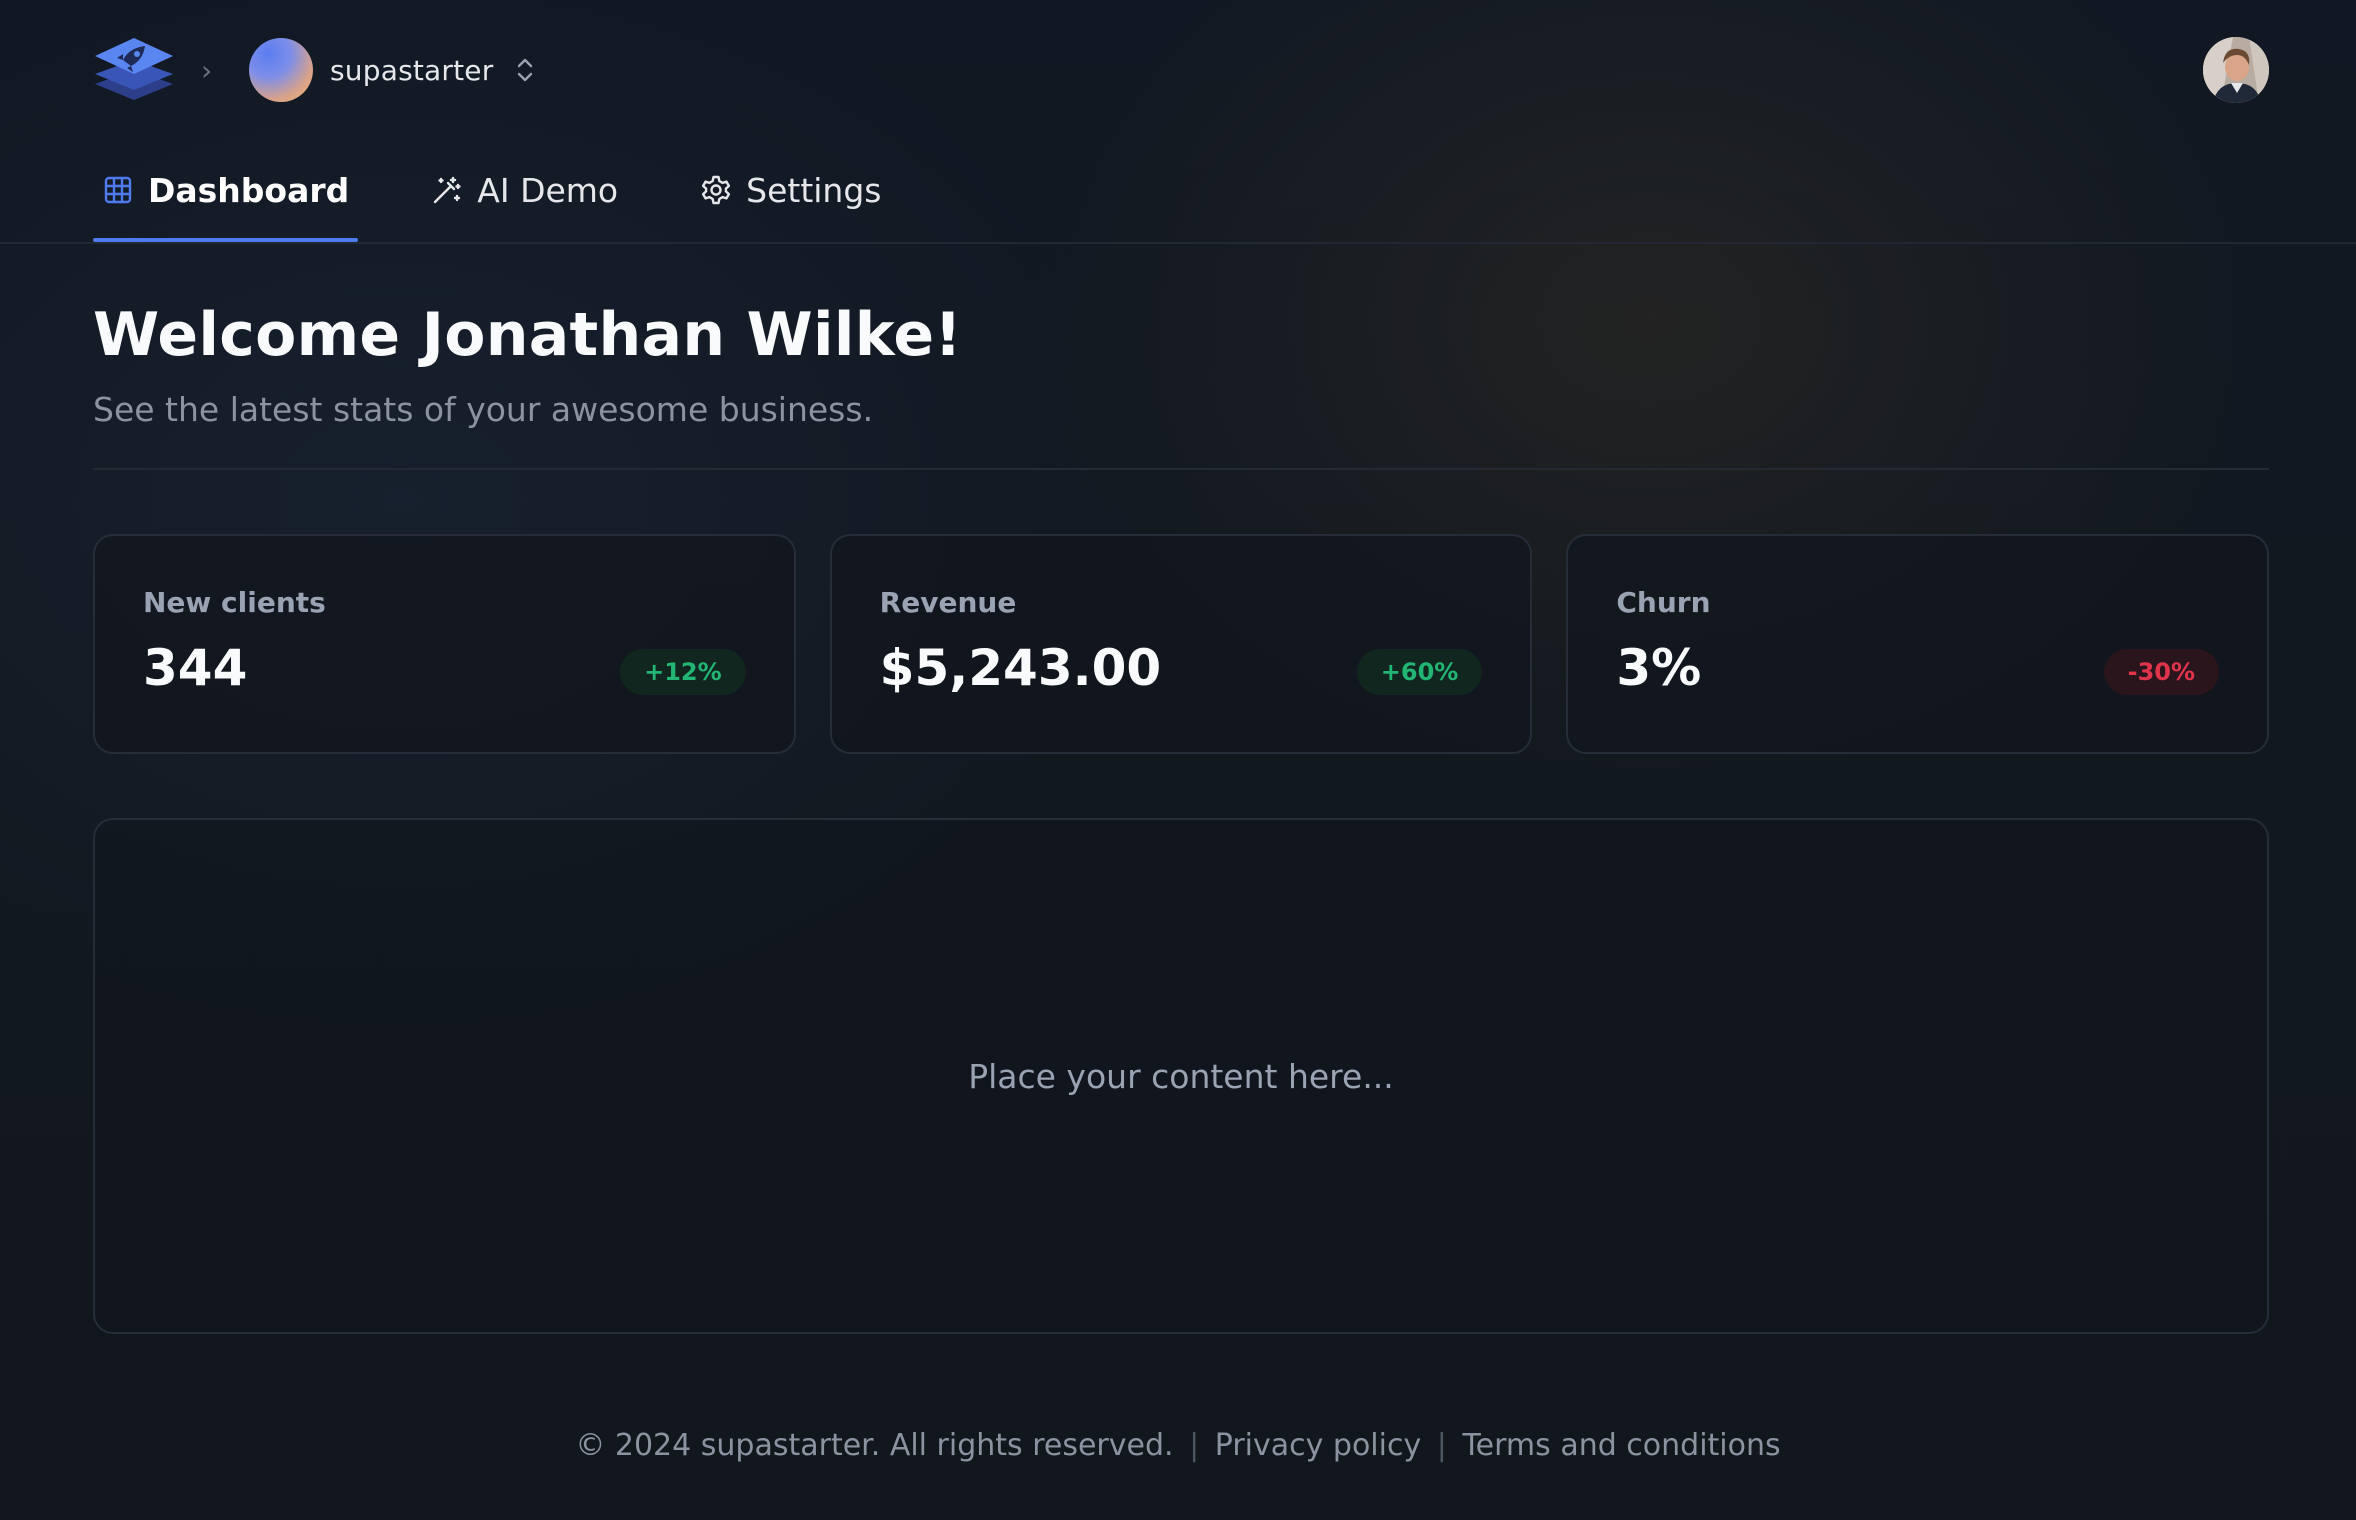 Image resolution: width=2356 pixels, height=1520 pixels. Describe the element at coordinates (2236, 70) in the screenshot. I see `user-avatar` at that location.